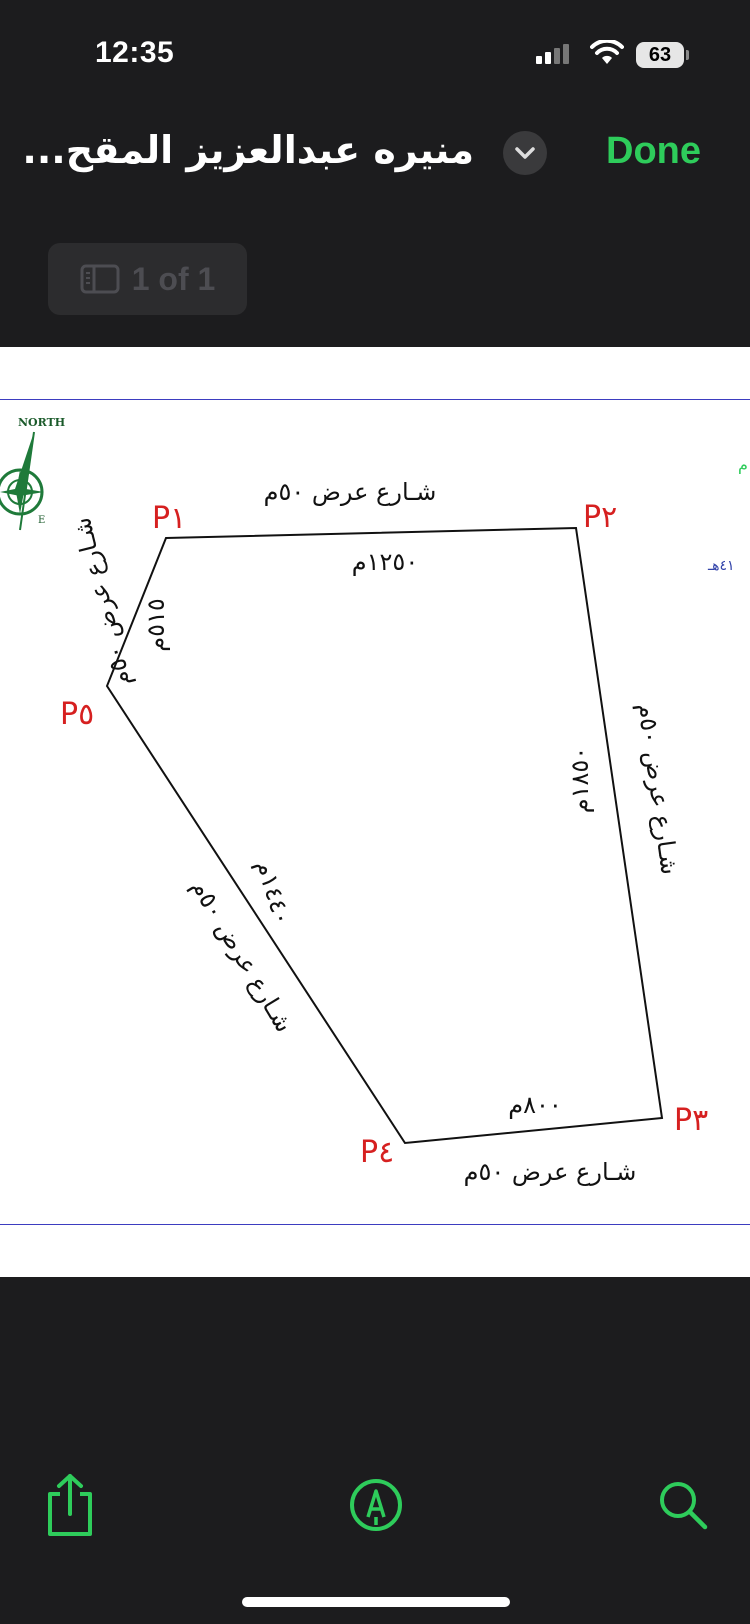 This screenshot has width=750, height=1624. What do you see at coordinates (552, 54) in the screenshot?
I see `cellular-signal-icon` at bounding box center [552, 54].